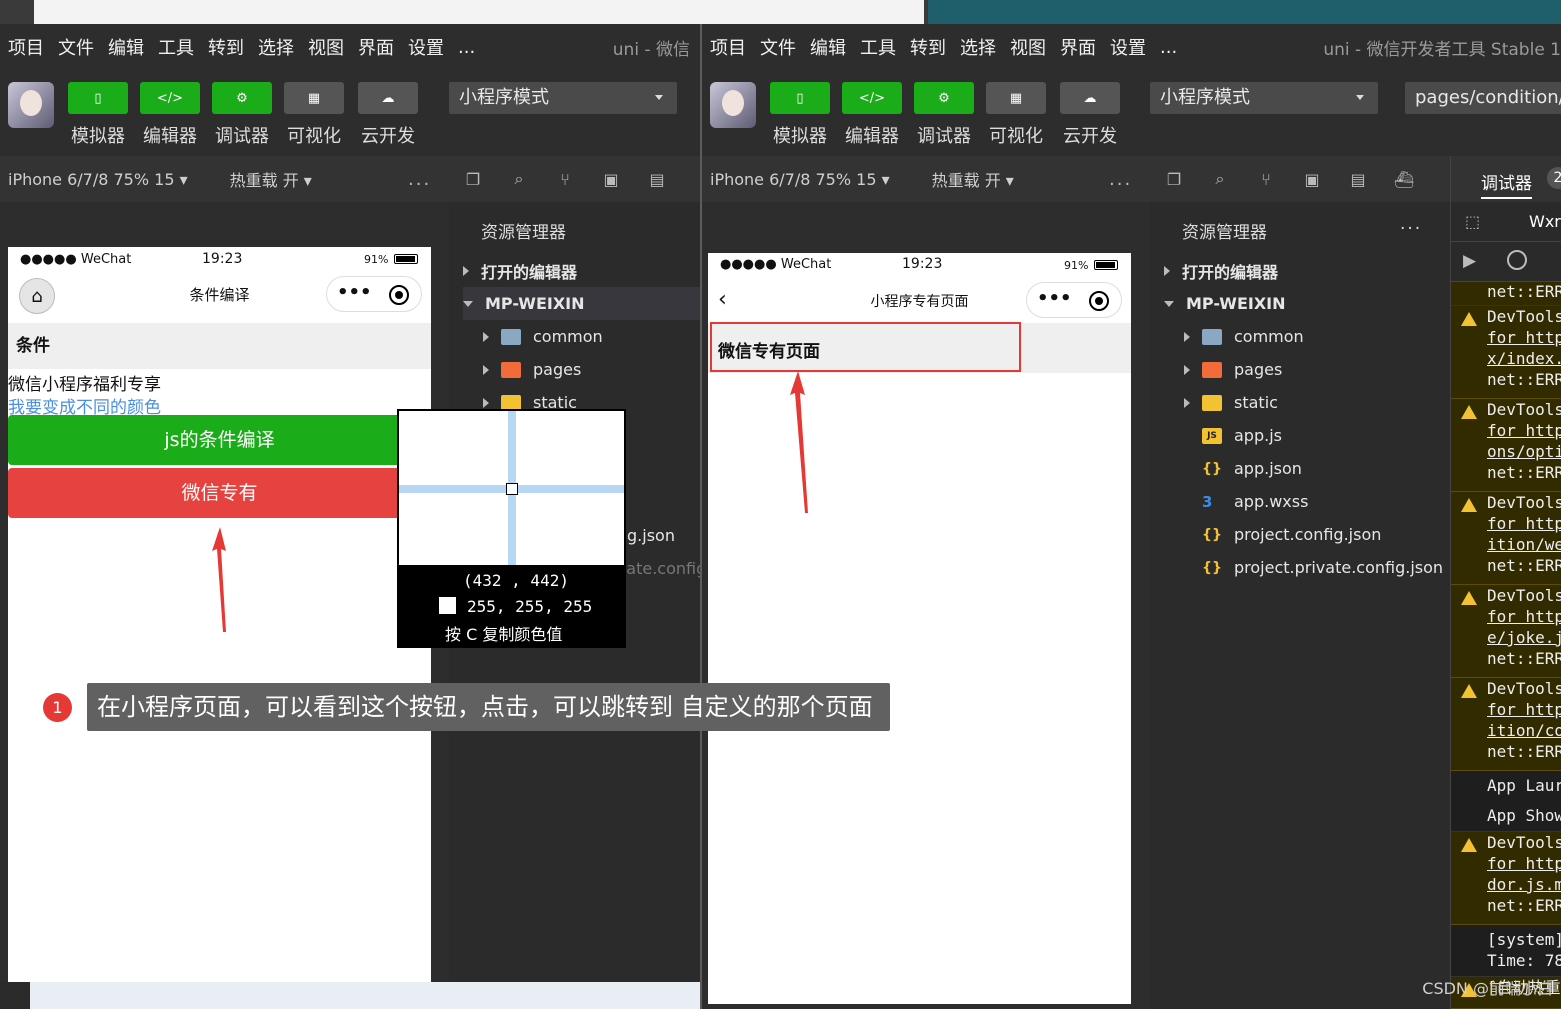 The height and width of the screenshot is (1009, 1561). Describe the element at coordinates (1545, 221) in the screenshot. I see `tab-wxml: Wxr` at that location.